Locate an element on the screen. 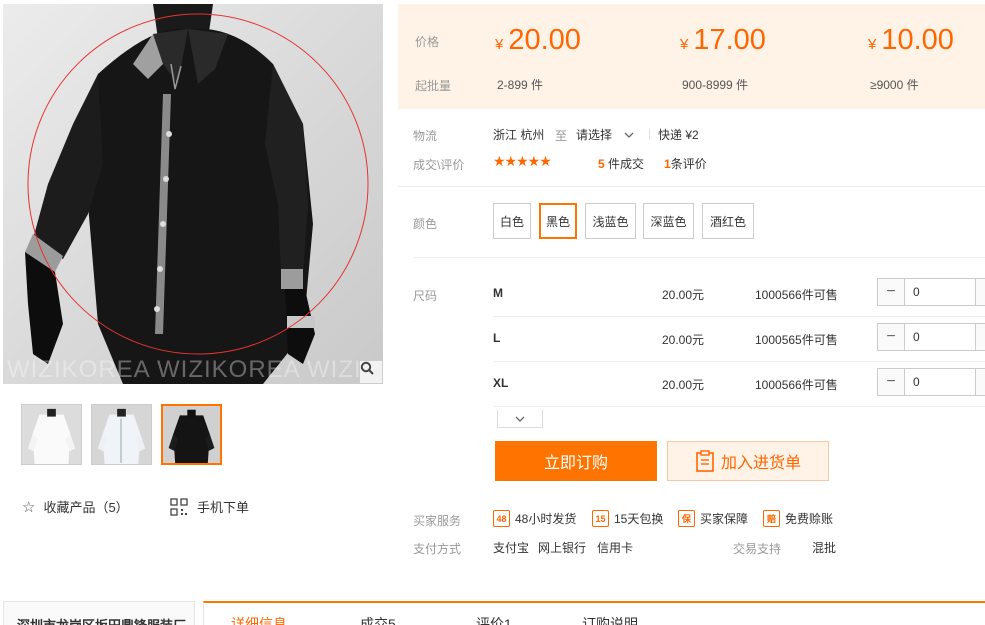 The image size is (985, 625). services-label: 买家服务 is located at coordinates (437, 521).